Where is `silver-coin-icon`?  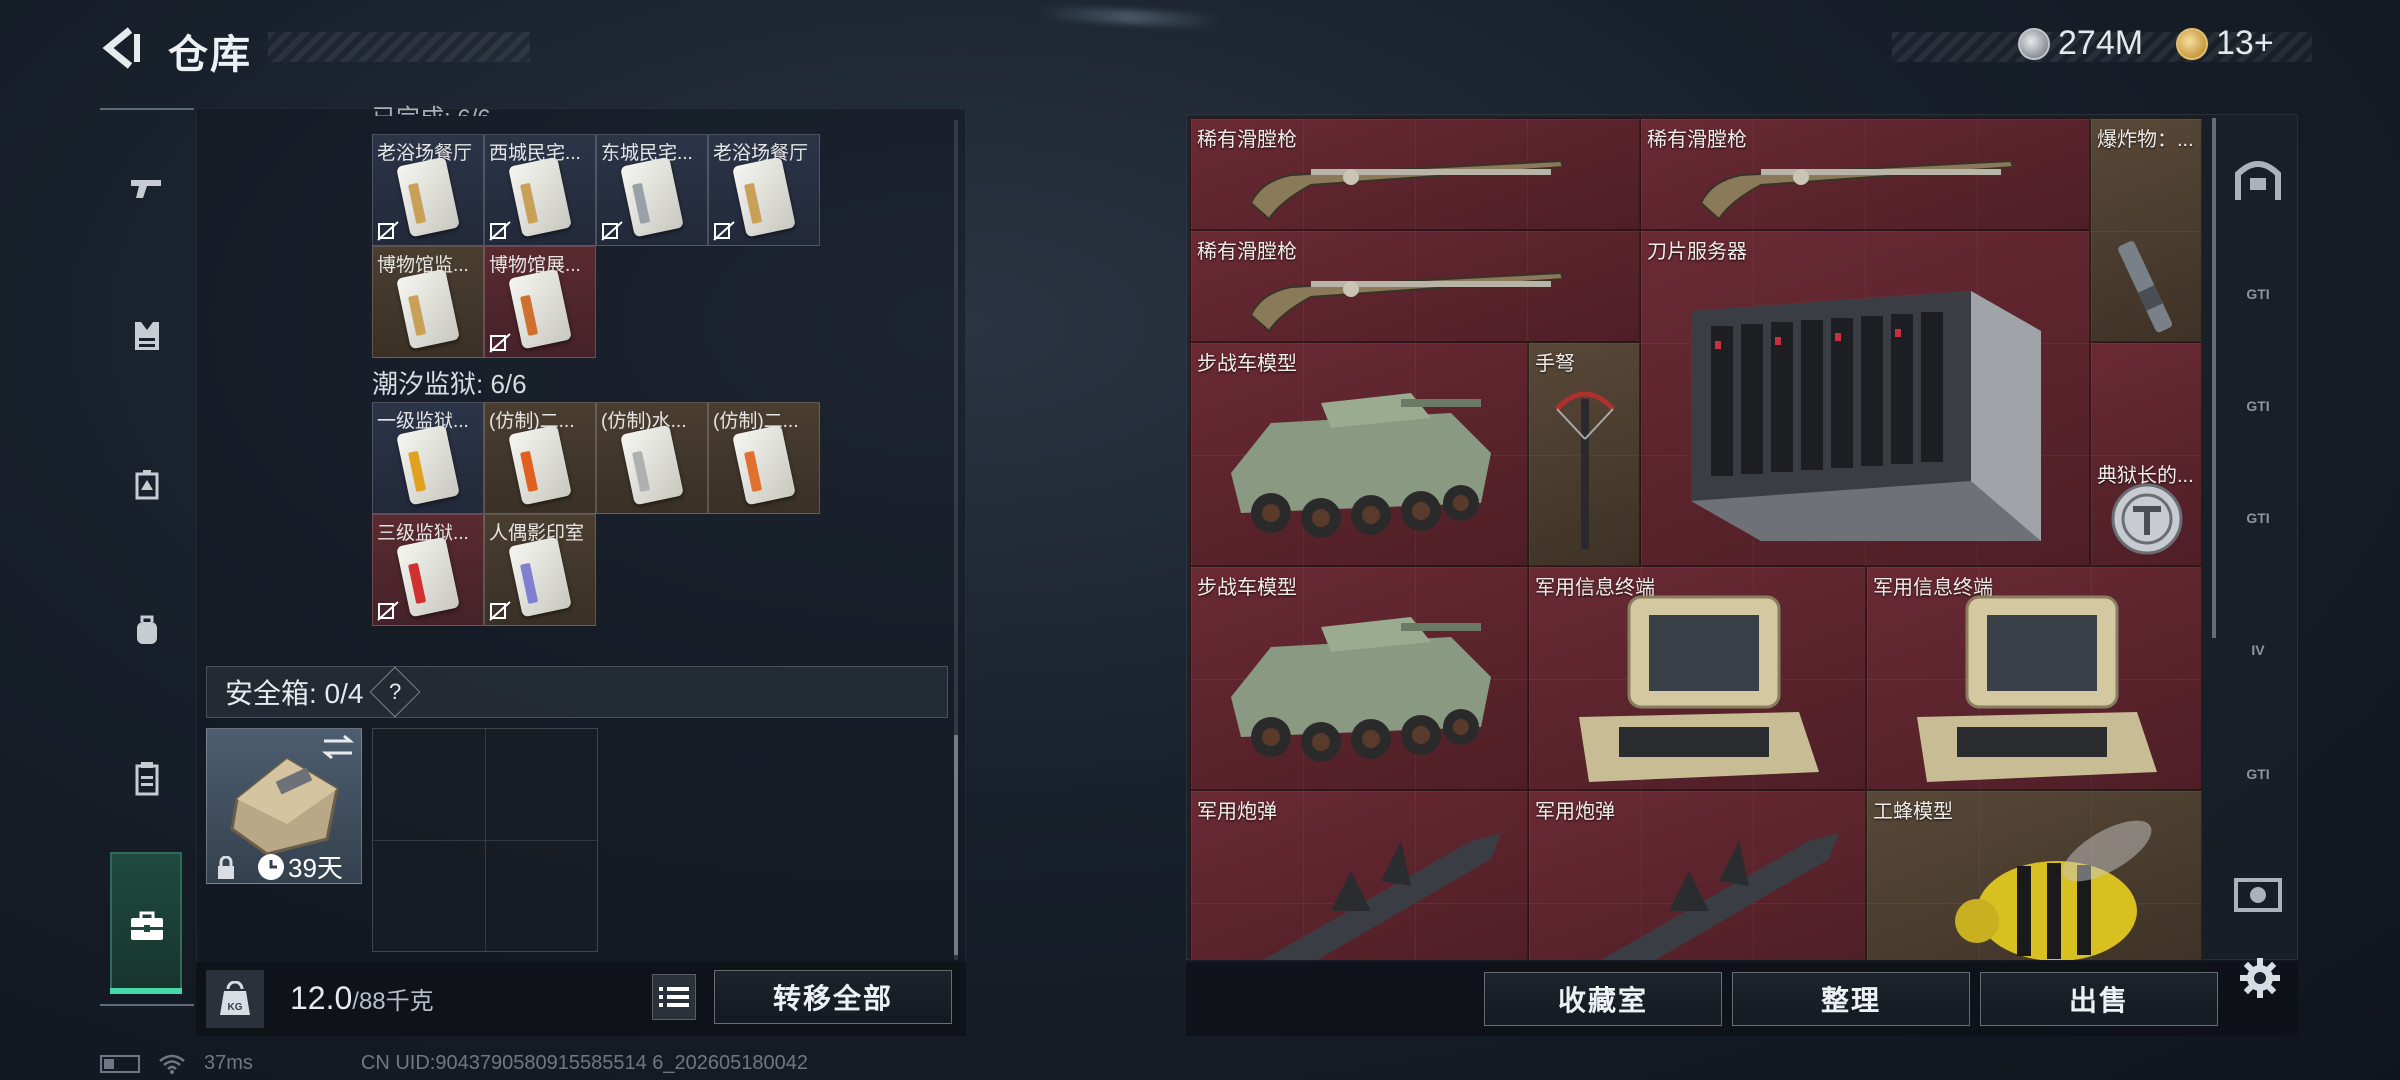
silver-coin-icon is located at coordinates (2034, 43).